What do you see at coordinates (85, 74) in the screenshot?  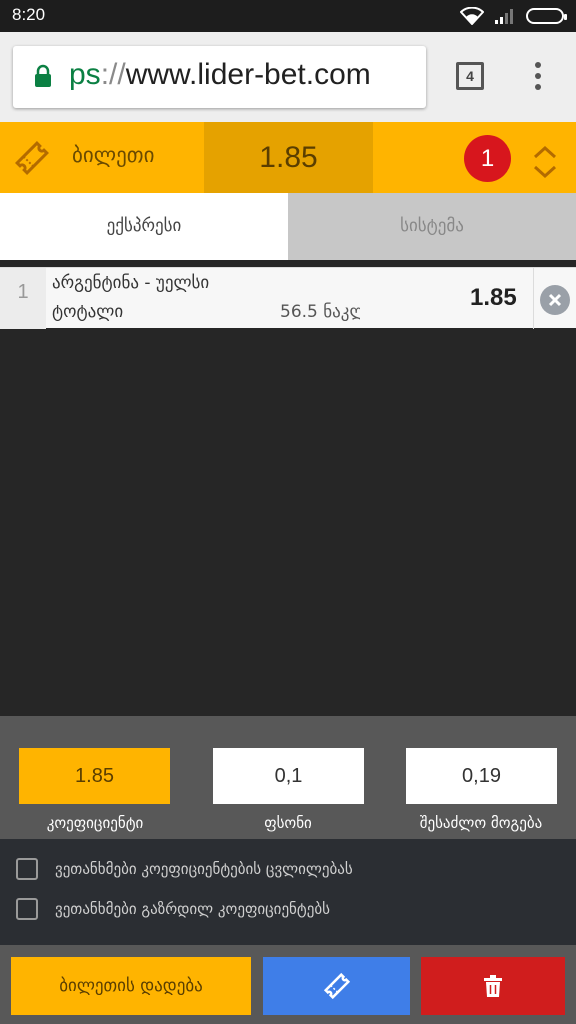 I see `url-scheme: ps` at bounding box center [85, 74].